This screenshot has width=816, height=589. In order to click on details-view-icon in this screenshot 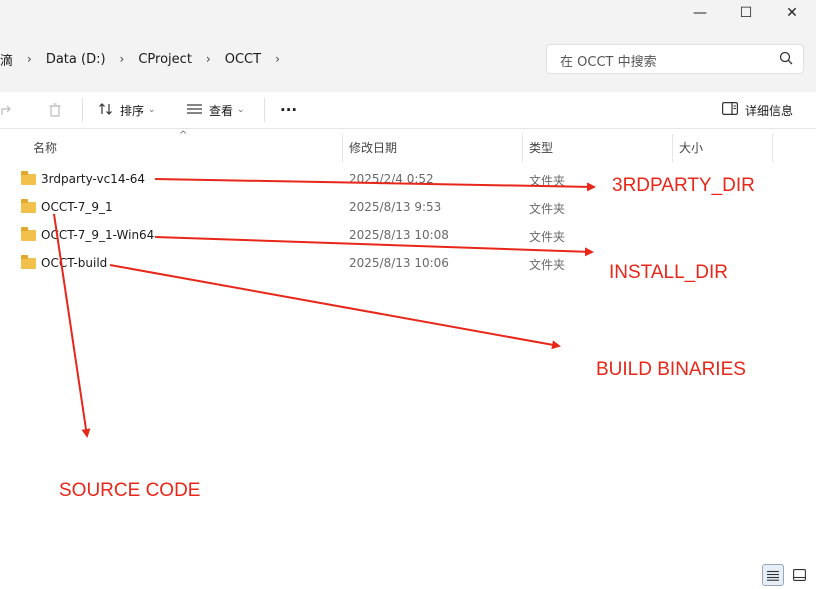, I will do `click(773, 575)`.